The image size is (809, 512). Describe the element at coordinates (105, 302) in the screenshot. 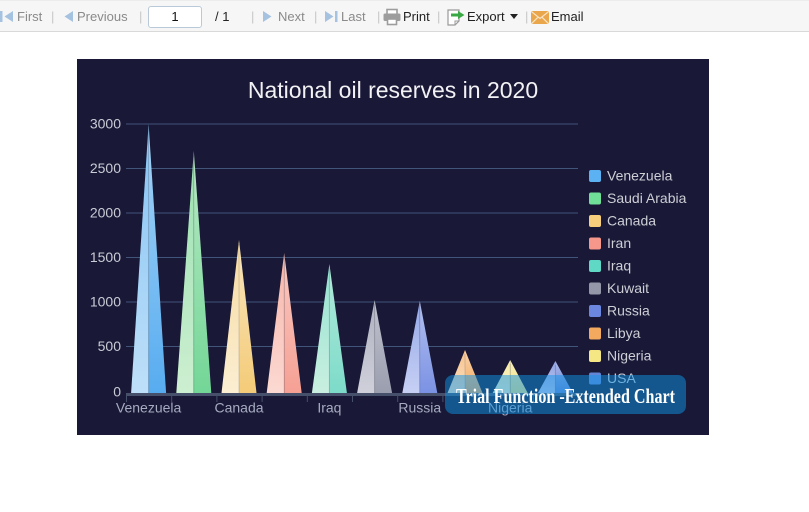

I see `svg-text: 1000` at that location.